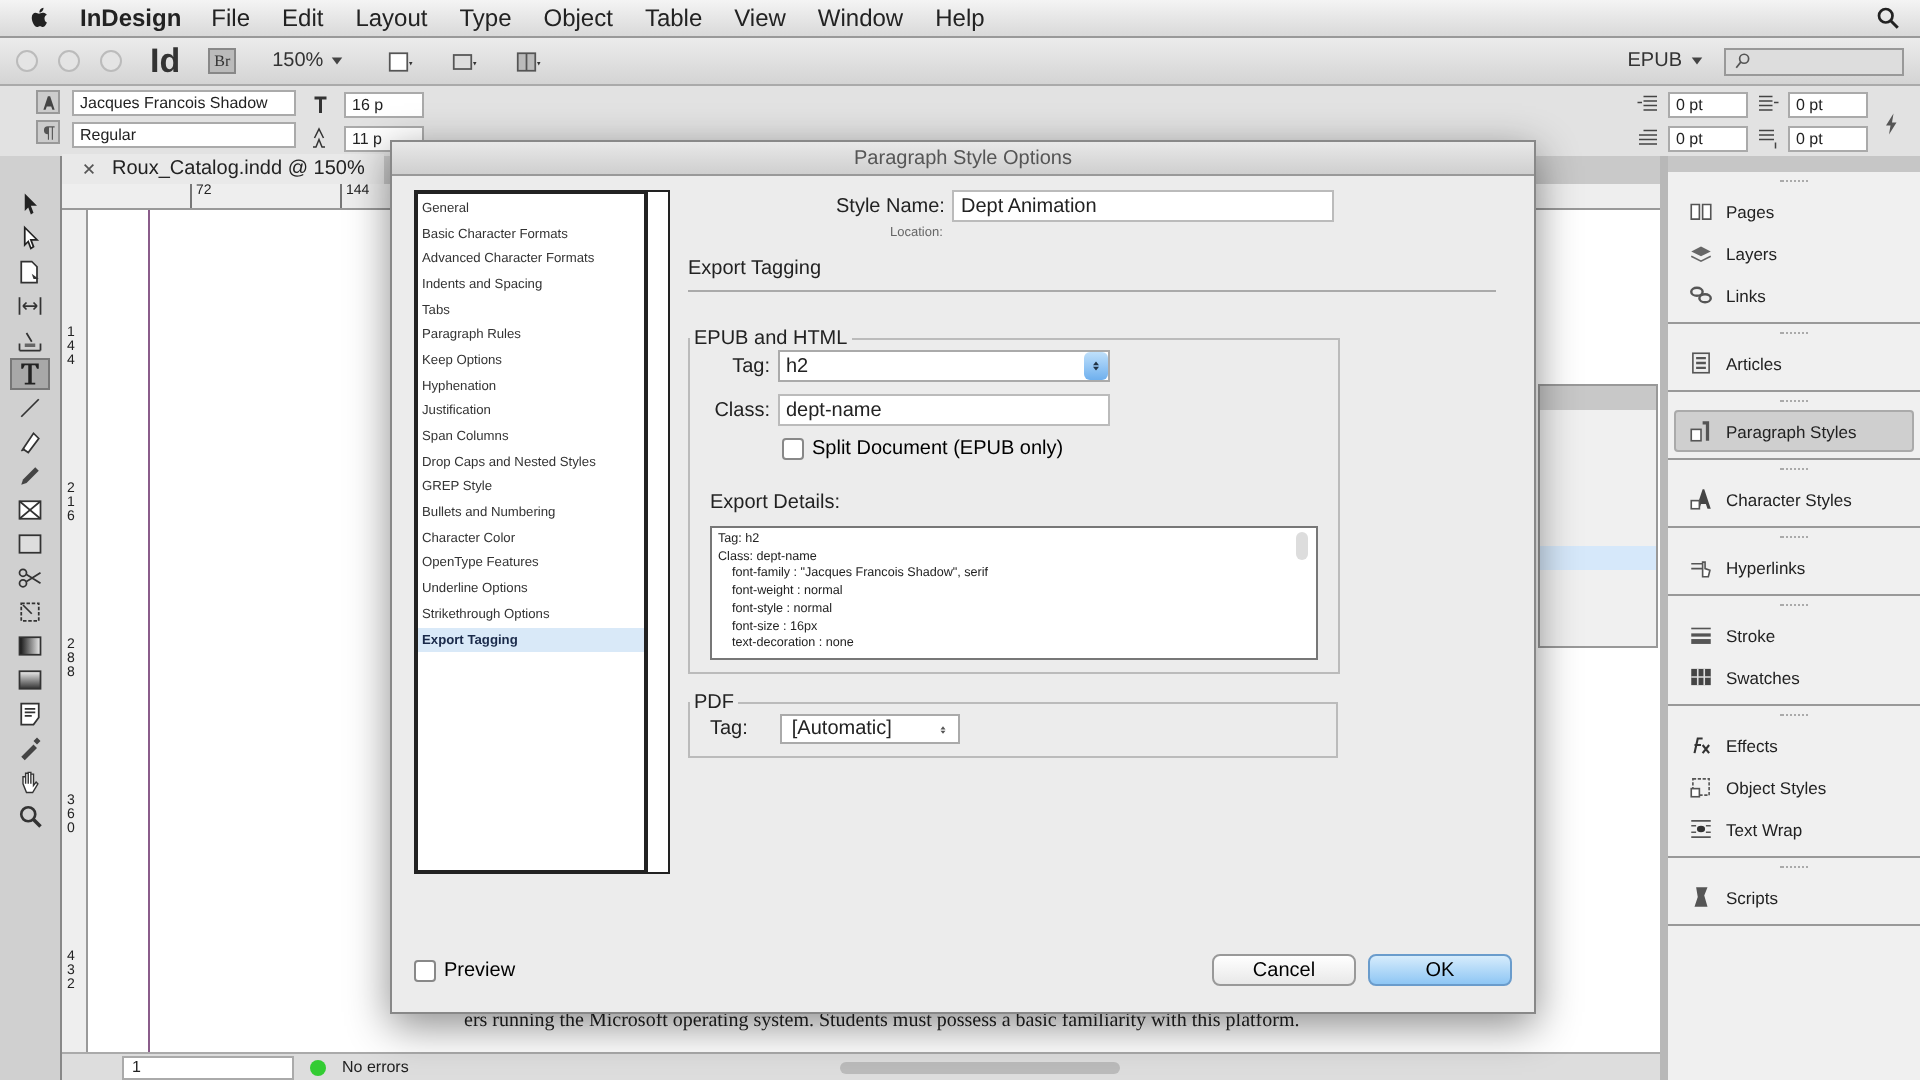  What do you see at coordinates (485, 18) in the screenshot?
I see `menu-item: Type` at bounding box center [485, 18].